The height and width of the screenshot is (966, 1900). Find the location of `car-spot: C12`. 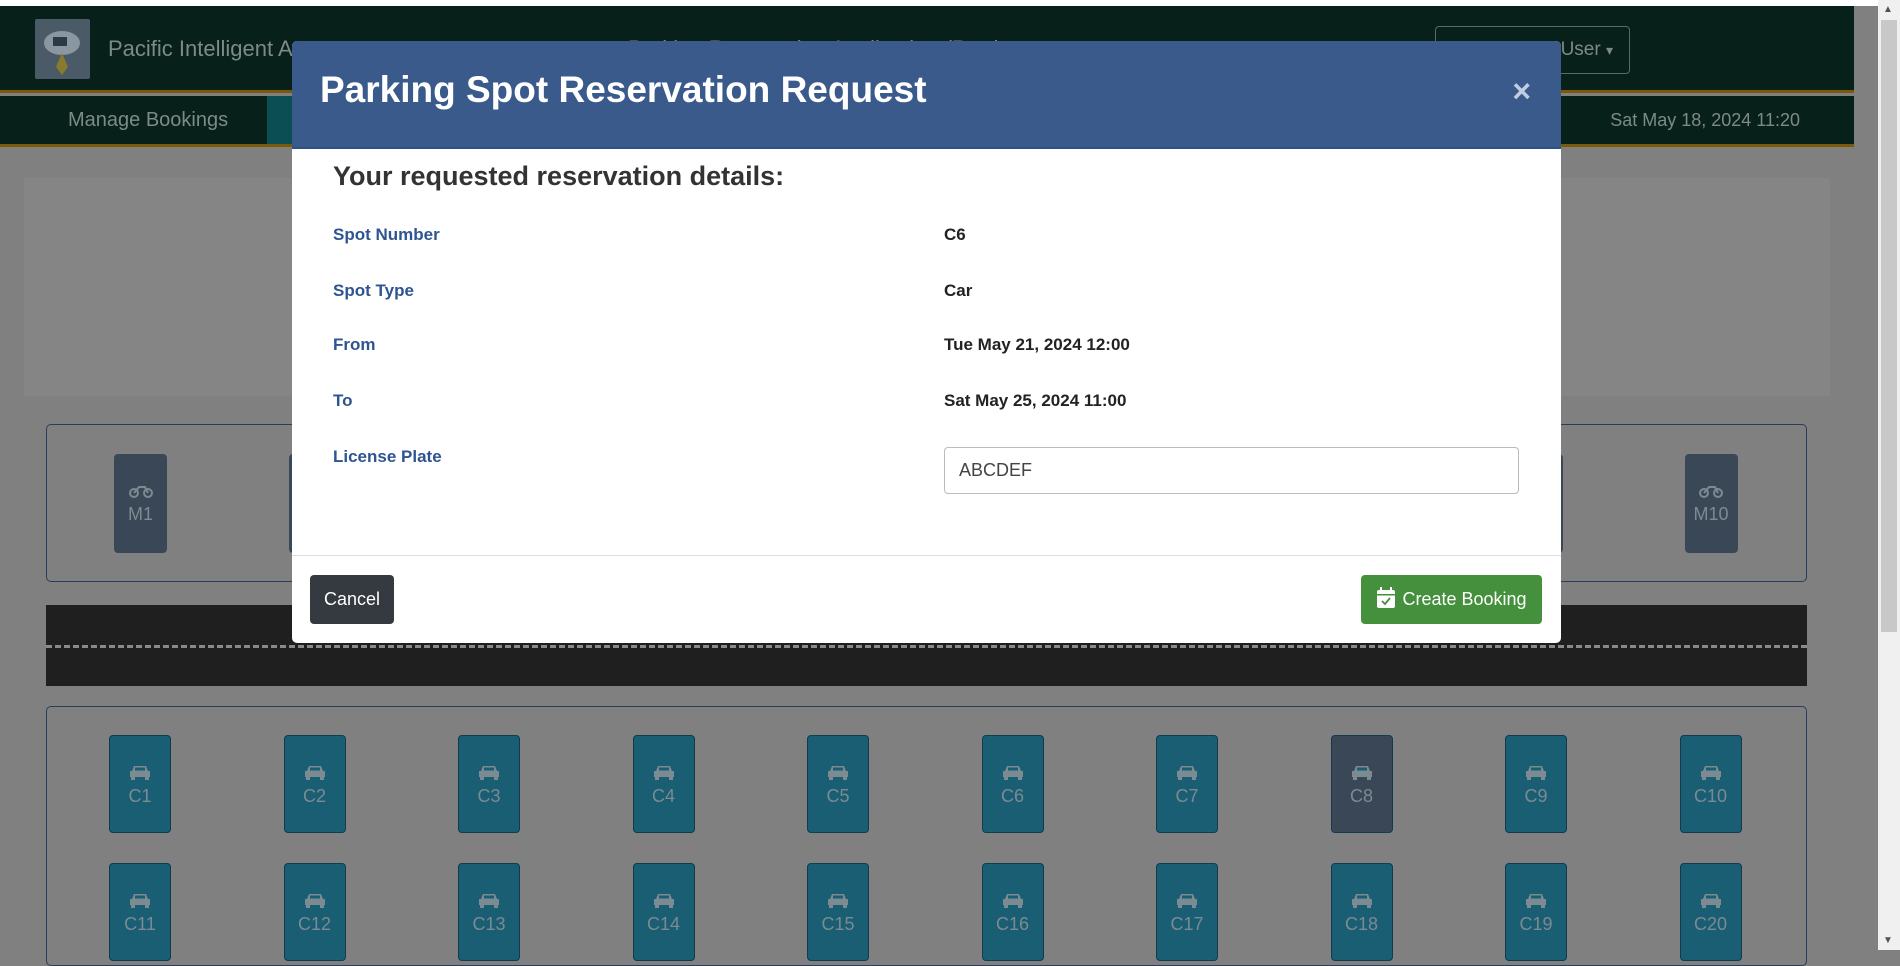

car-spot: C12 is located at coordinates (314, 912).